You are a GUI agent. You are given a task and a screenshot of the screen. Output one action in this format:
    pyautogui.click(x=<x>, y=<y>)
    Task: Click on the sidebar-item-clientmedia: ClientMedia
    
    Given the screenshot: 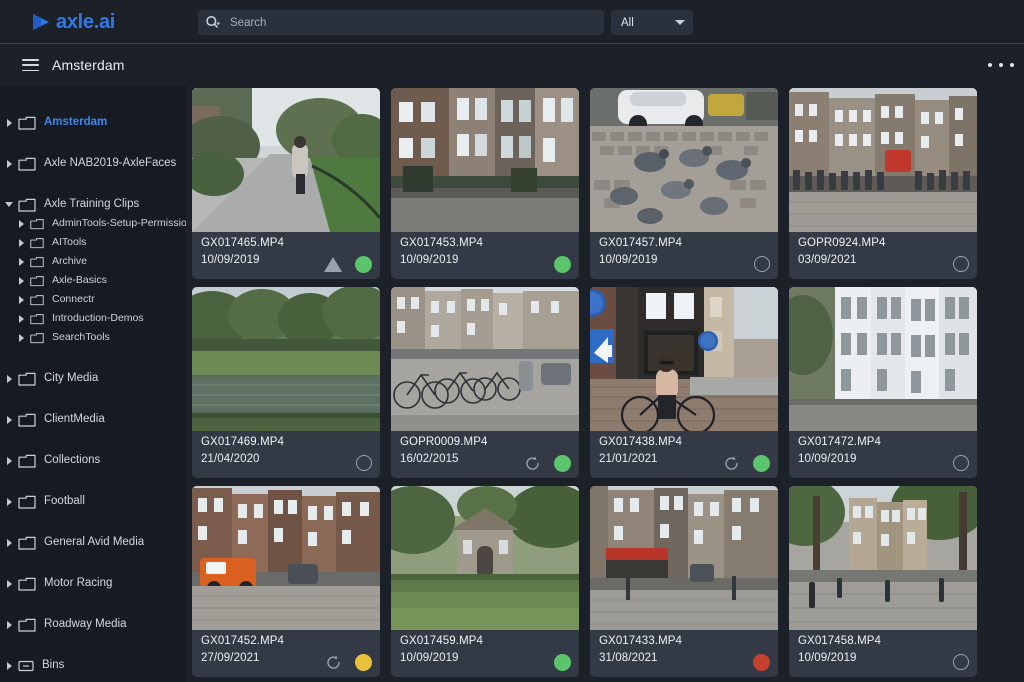 What is the action you would take?
    pyautogui.click(x=93, y=419)
    